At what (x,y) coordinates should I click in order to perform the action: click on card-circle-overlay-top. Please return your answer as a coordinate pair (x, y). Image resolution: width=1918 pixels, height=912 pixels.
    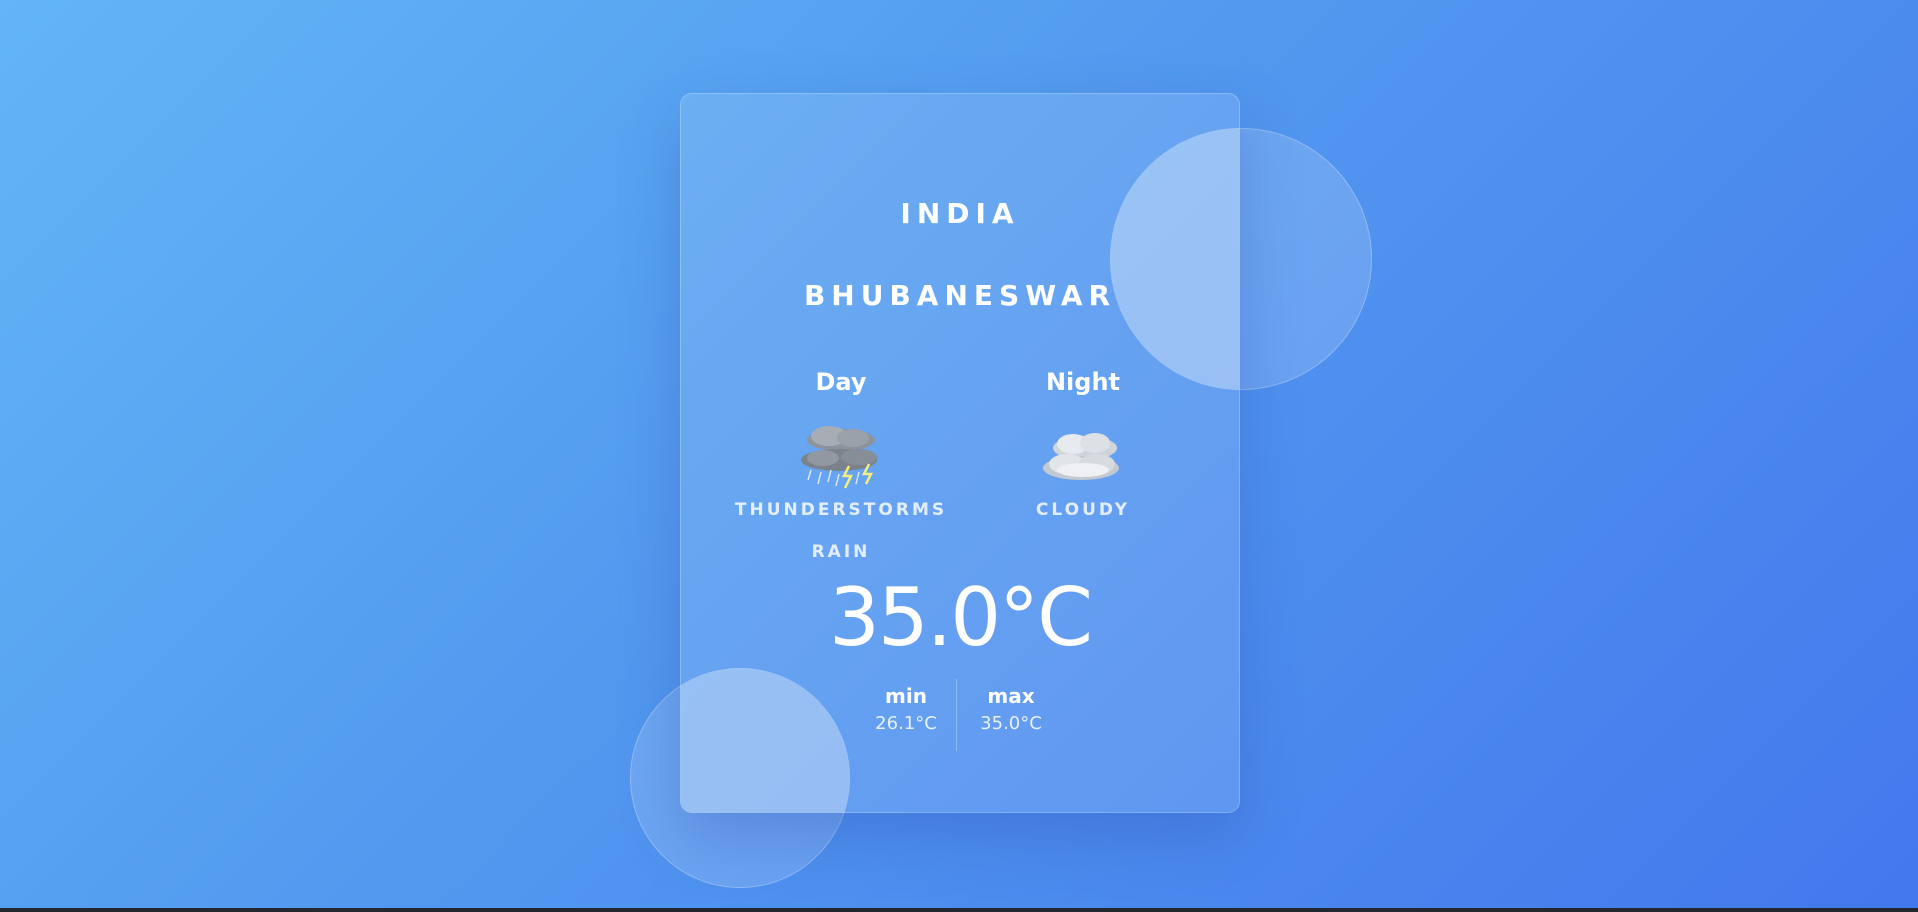
    Looking at the image, I should click on (1175, 259).